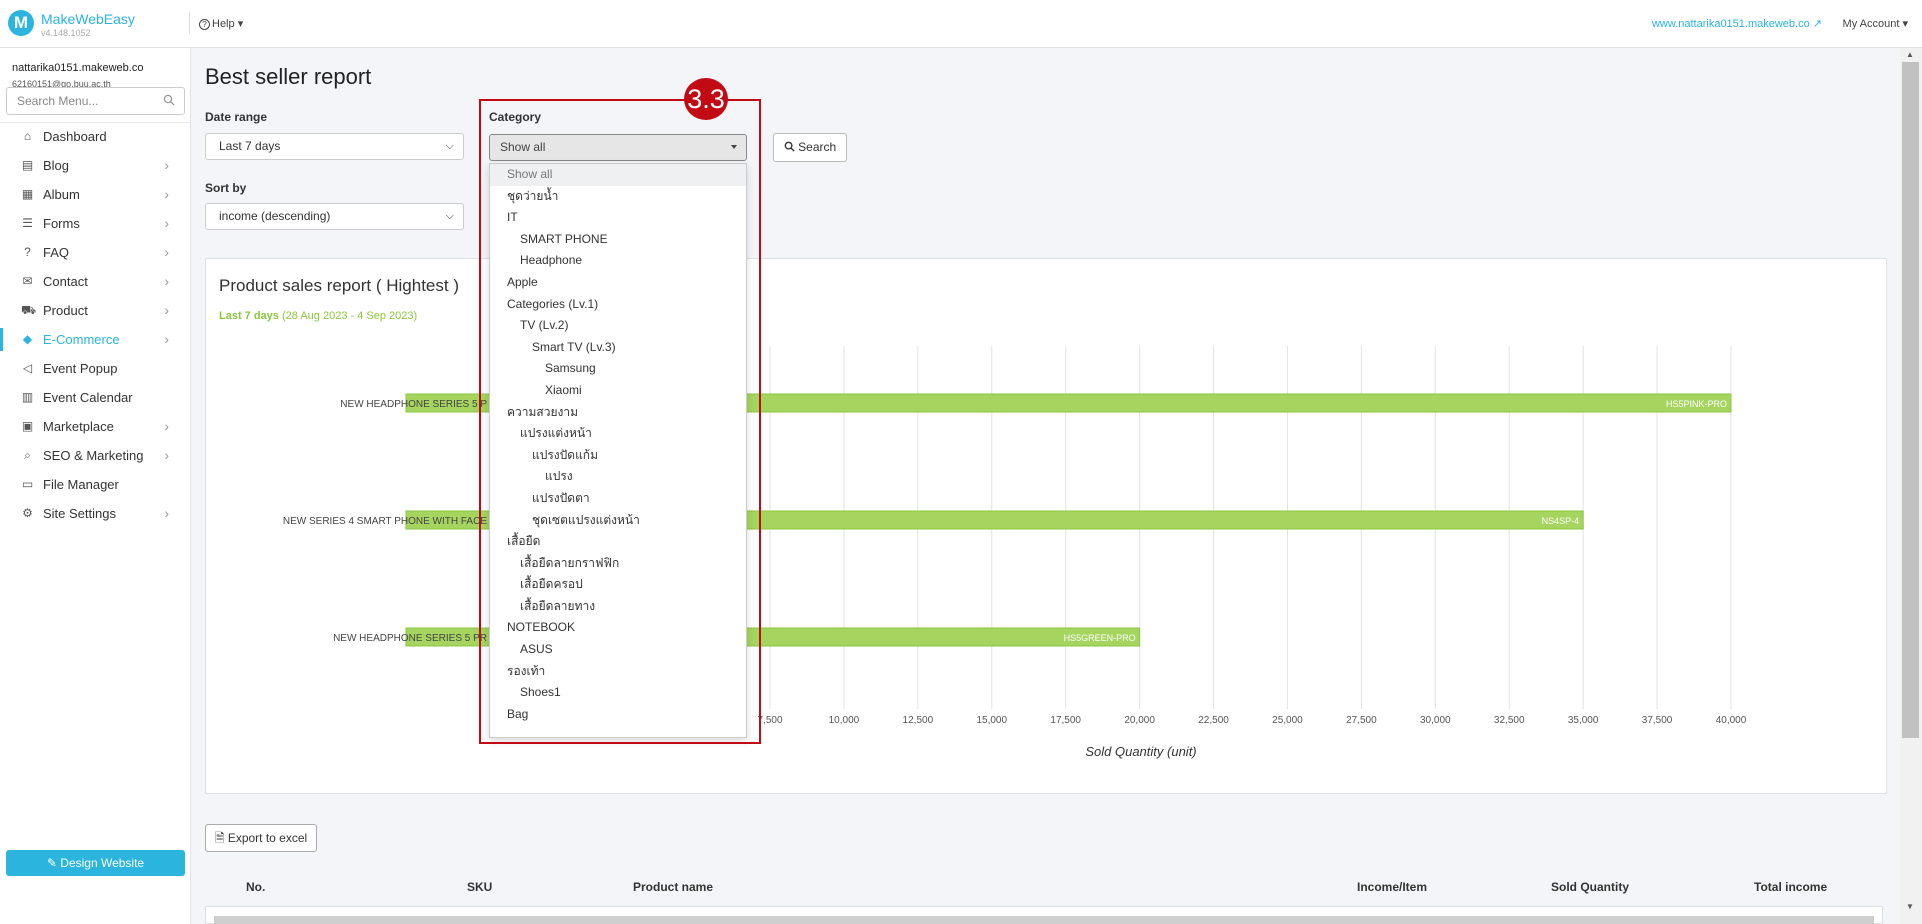 Image resolution: width=1922 pixels, height=924 pixels. What do you see at coordinates (334, 216) in the screenshot?
I see `sort-by-select: income (descending) ⌵` at bounding box center [334, 216].